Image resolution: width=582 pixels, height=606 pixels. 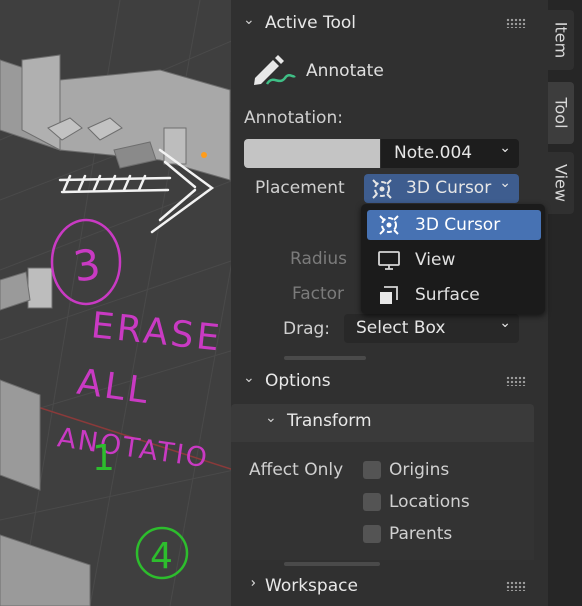 I want to click on tab-tool: Tool, so click(x=561, y=113).